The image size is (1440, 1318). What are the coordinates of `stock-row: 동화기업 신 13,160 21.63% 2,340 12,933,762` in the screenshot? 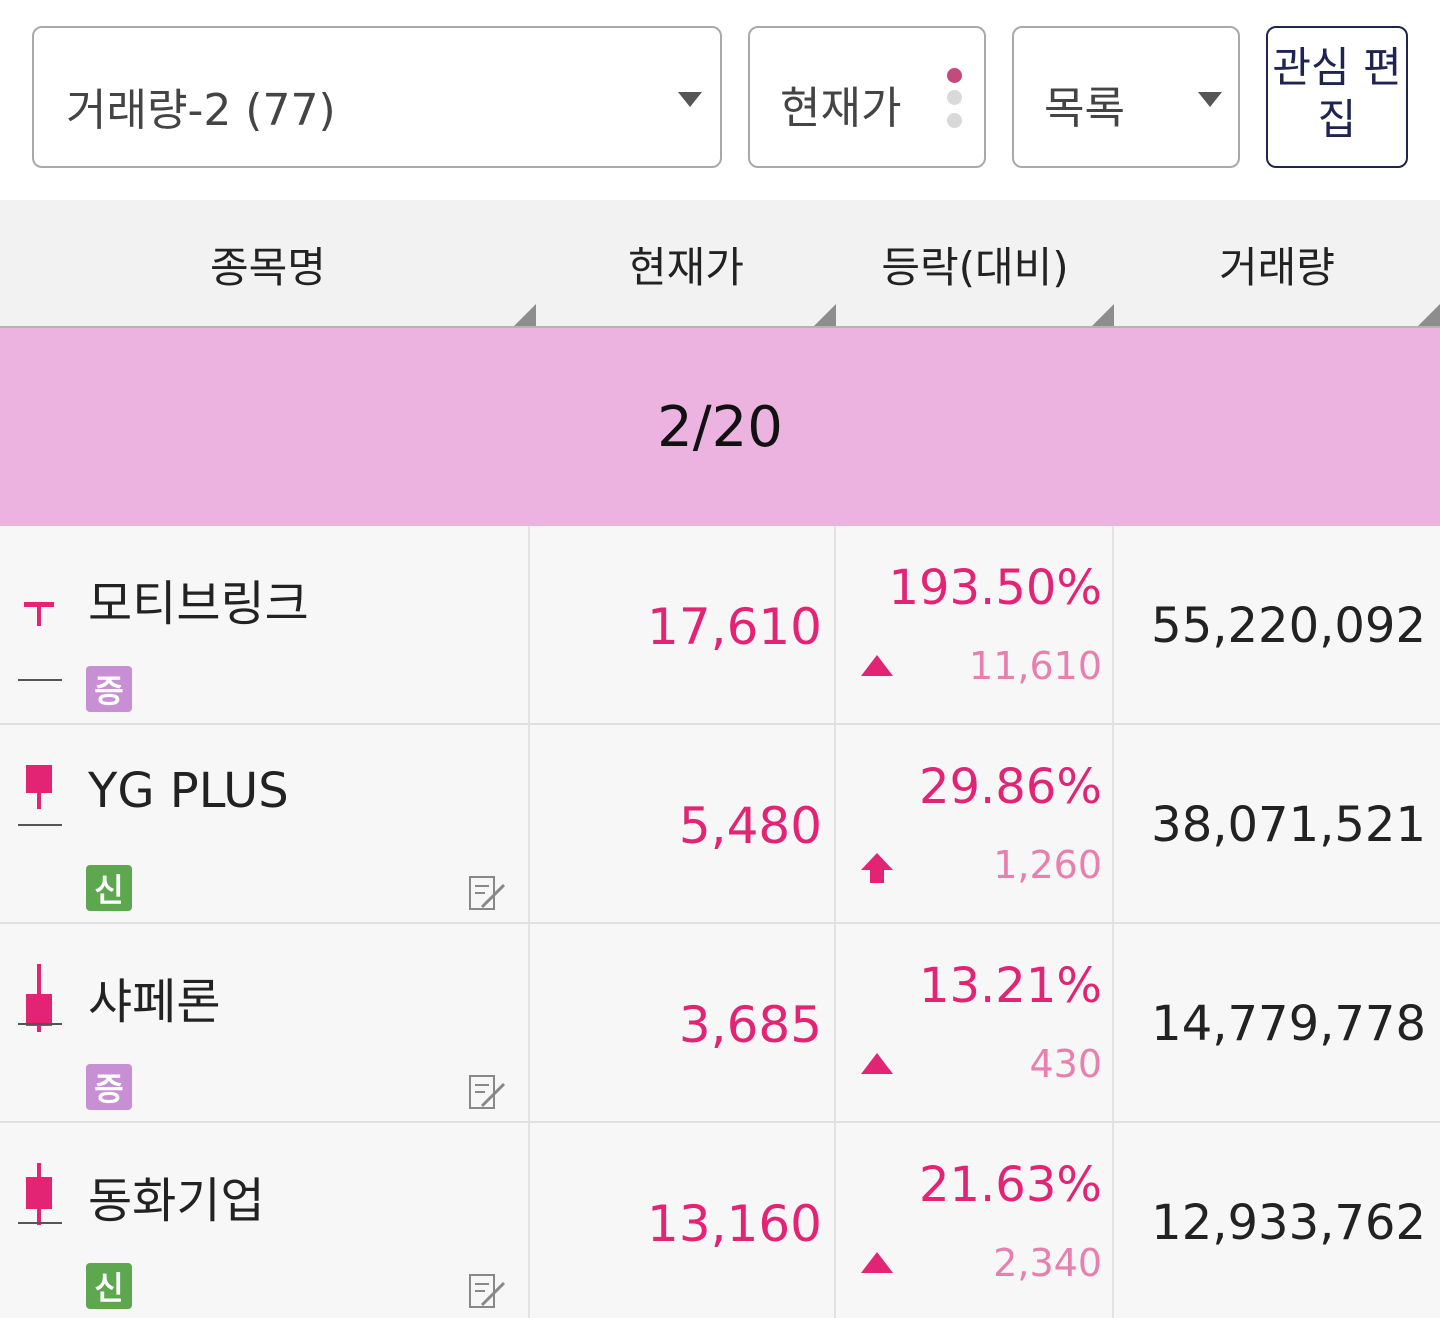 It's located at (720, 1220).